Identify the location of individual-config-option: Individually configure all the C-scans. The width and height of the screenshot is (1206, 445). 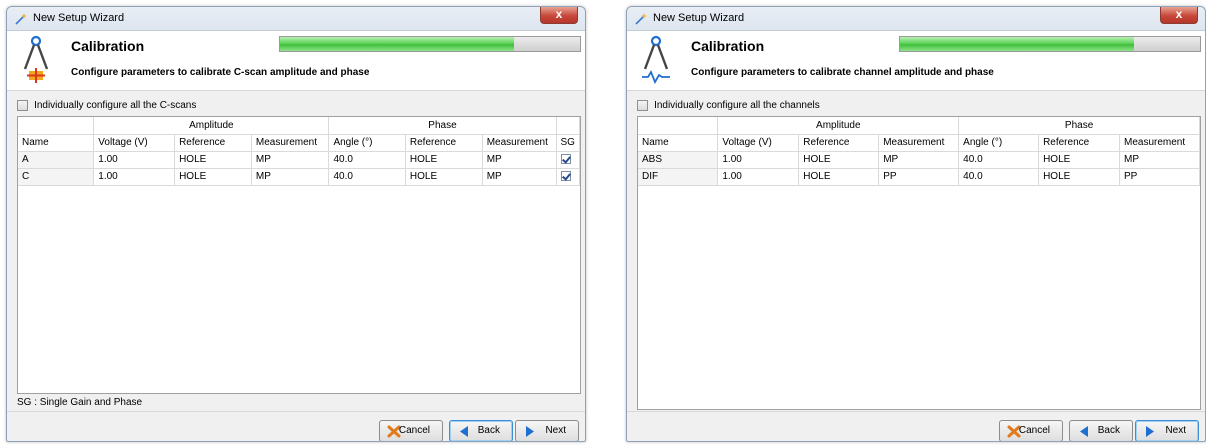
(106, 106).